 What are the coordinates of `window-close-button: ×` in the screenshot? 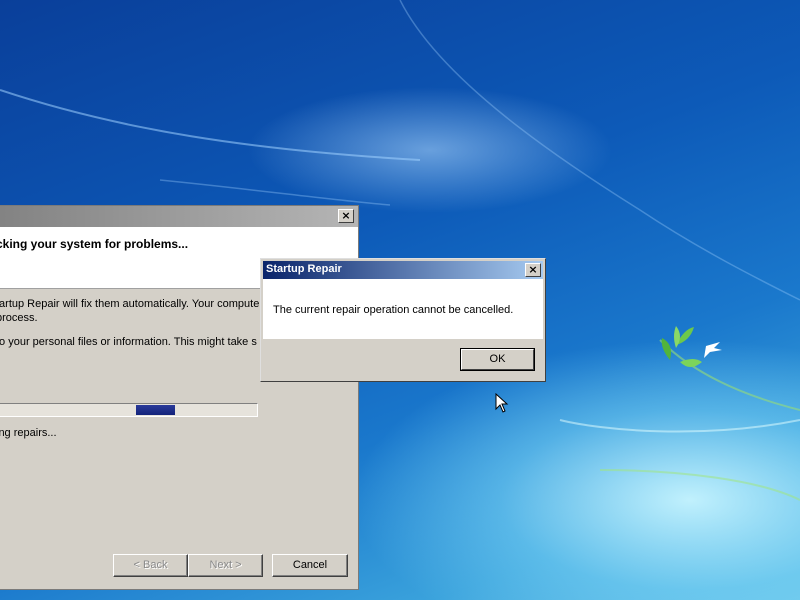 It's located at (346, 216).